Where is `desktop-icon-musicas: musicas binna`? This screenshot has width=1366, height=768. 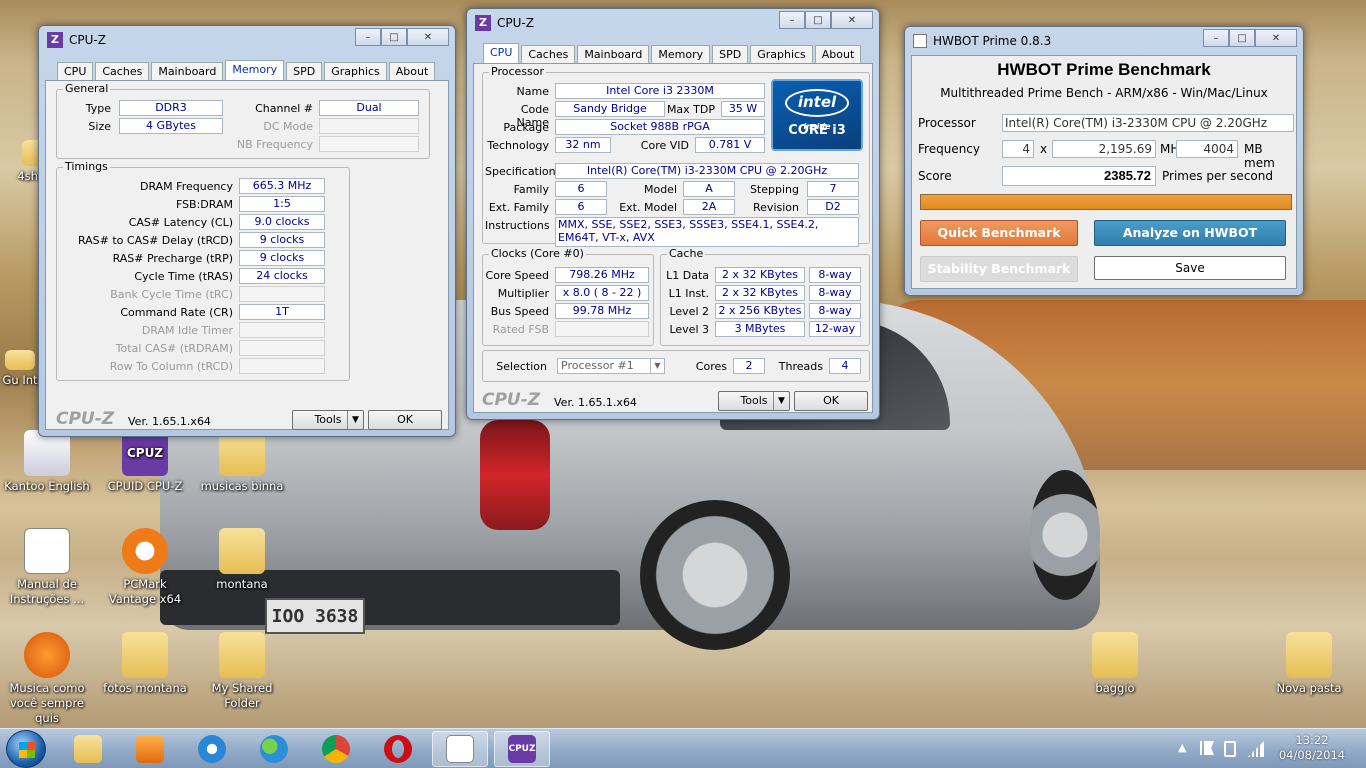
desktop-icon-musicas: musicas binna is located at coordinates (242, 462).